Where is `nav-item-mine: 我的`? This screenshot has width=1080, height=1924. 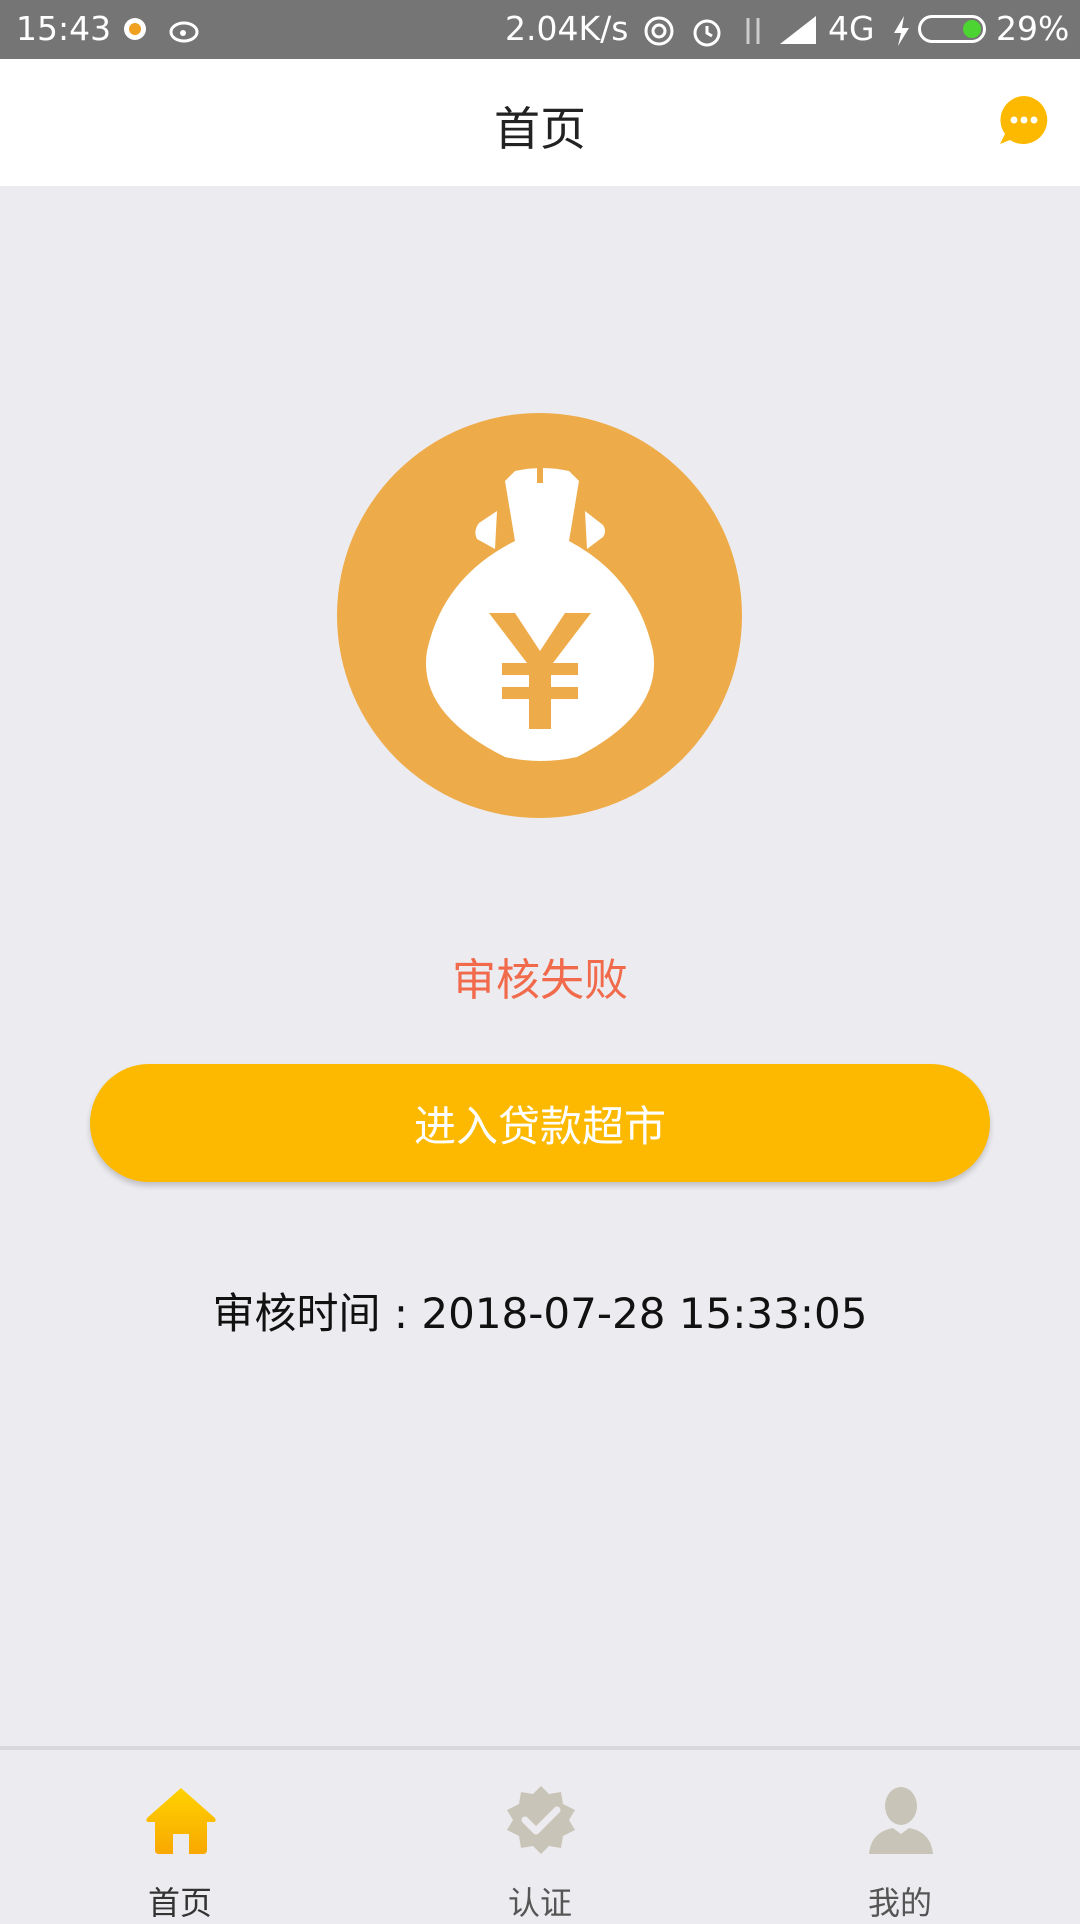 nav-item-mine: 我的 is located at coordinates (900, 1836).